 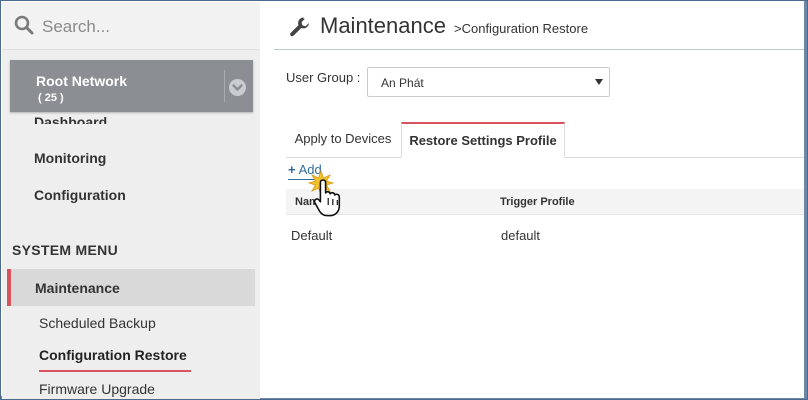 I want to click on tab-apply-to-devices: Apply to Devices, so click(x=343, y=140).